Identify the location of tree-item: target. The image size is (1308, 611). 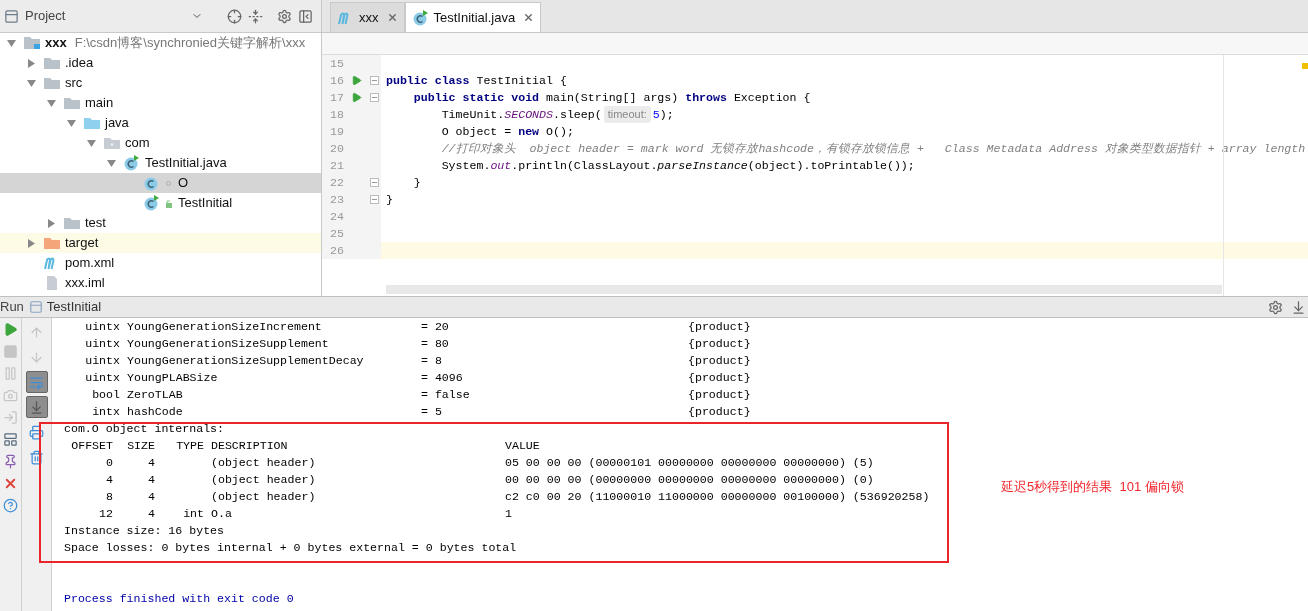
(160, 243).